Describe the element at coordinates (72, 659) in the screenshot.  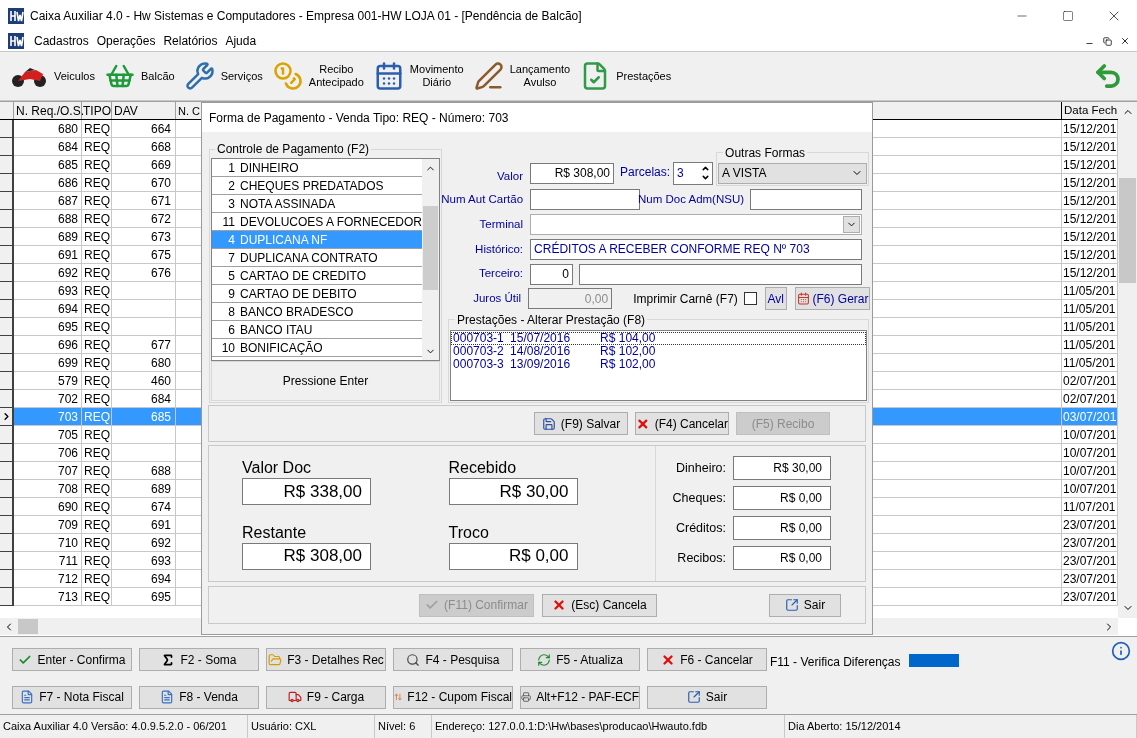
I see `action-button: Enter - Confirma` at that location.